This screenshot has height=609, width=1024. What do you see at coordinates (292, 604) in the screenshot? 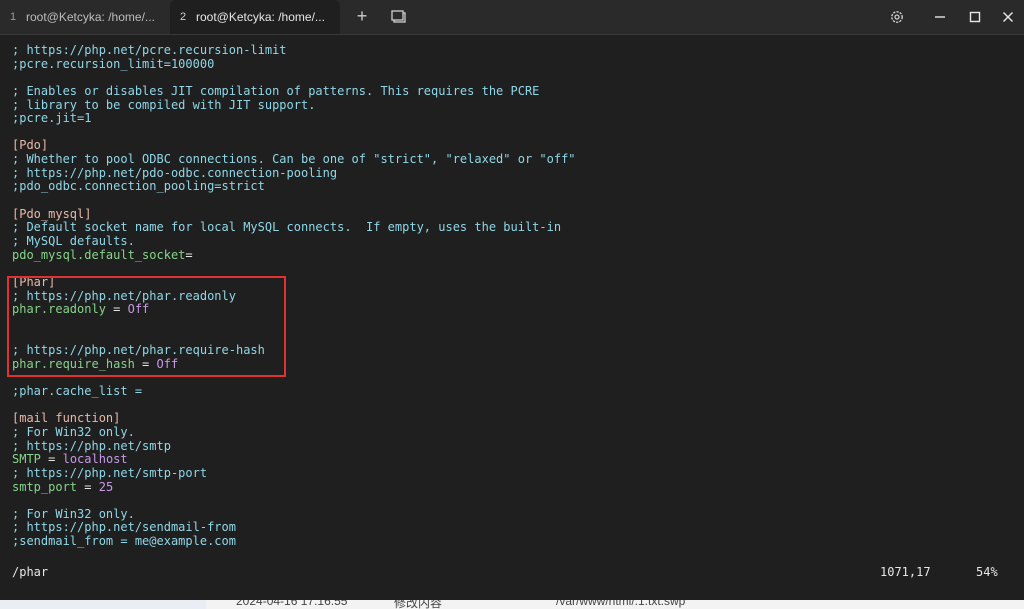
I see `background-date: 2024-04-16 17:16:55` at bounding box center [292, 604].